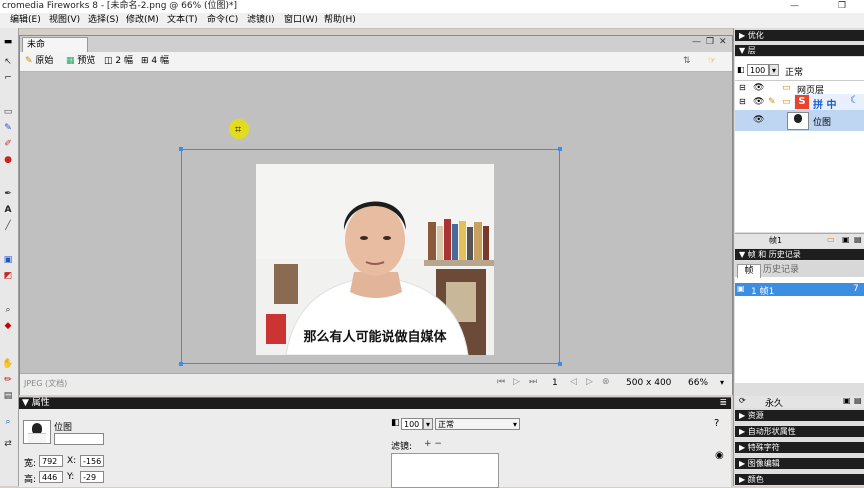 The width and height of the screenshot is (864, 488). What do you see at coordinates (182, 20) in the screenshot?
I see `menu-text: 文本(T)` at bounding box center [182, 20].